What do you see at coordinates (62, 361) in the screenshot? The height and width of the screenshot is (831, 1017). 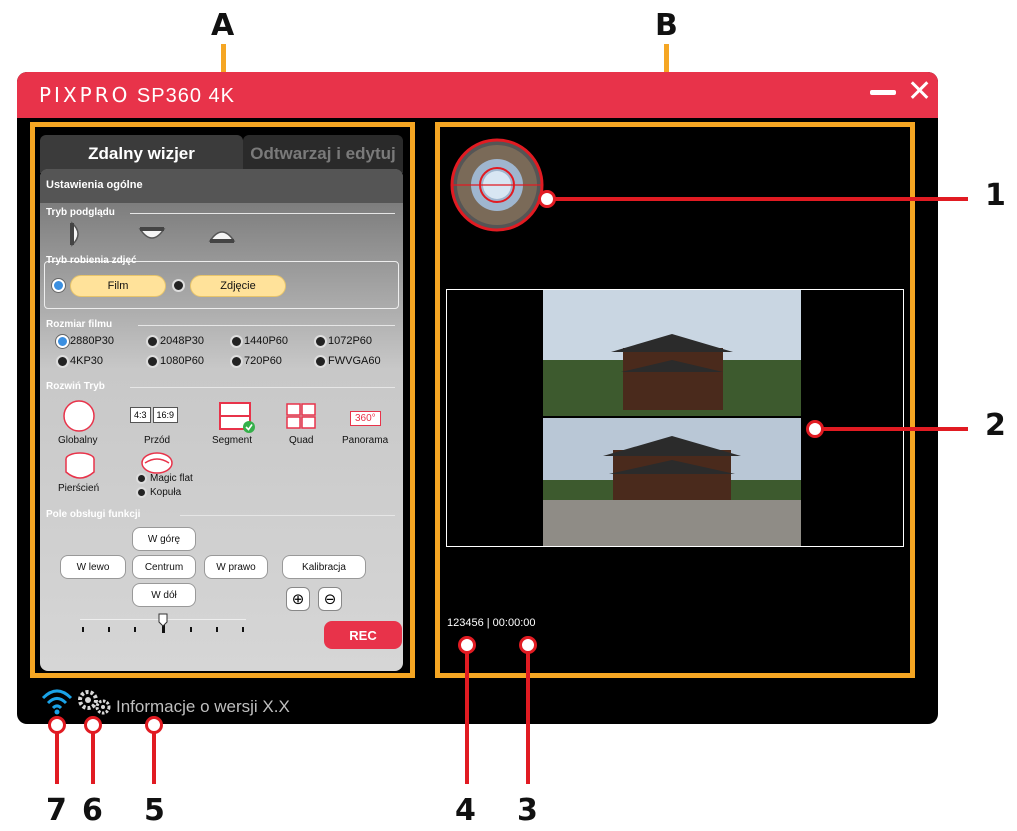 I see `size-radio-4kp30` at bounding box center [62, 361].